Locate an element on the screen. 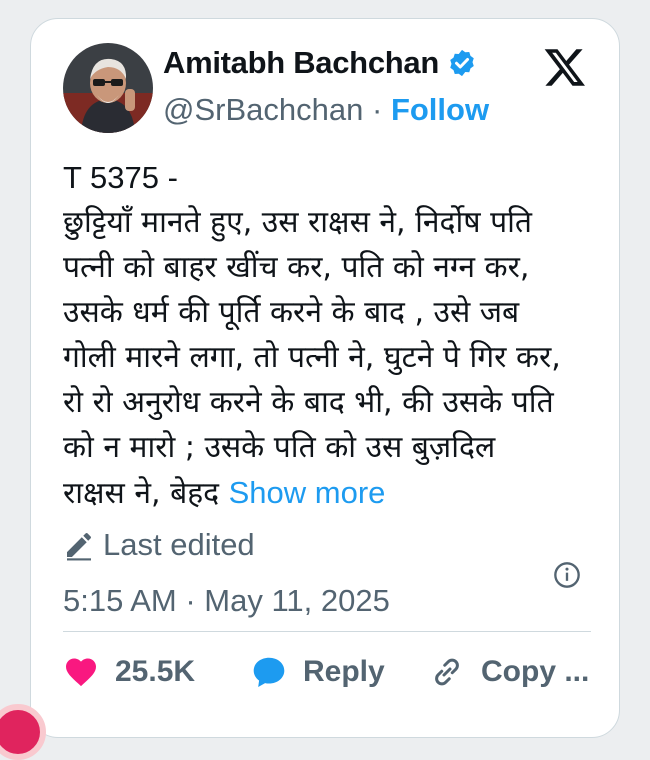 The height and width of the screenshot is (760, 650). handle-row: @SrBachchan · Follow is located at coordinates (326, 110).